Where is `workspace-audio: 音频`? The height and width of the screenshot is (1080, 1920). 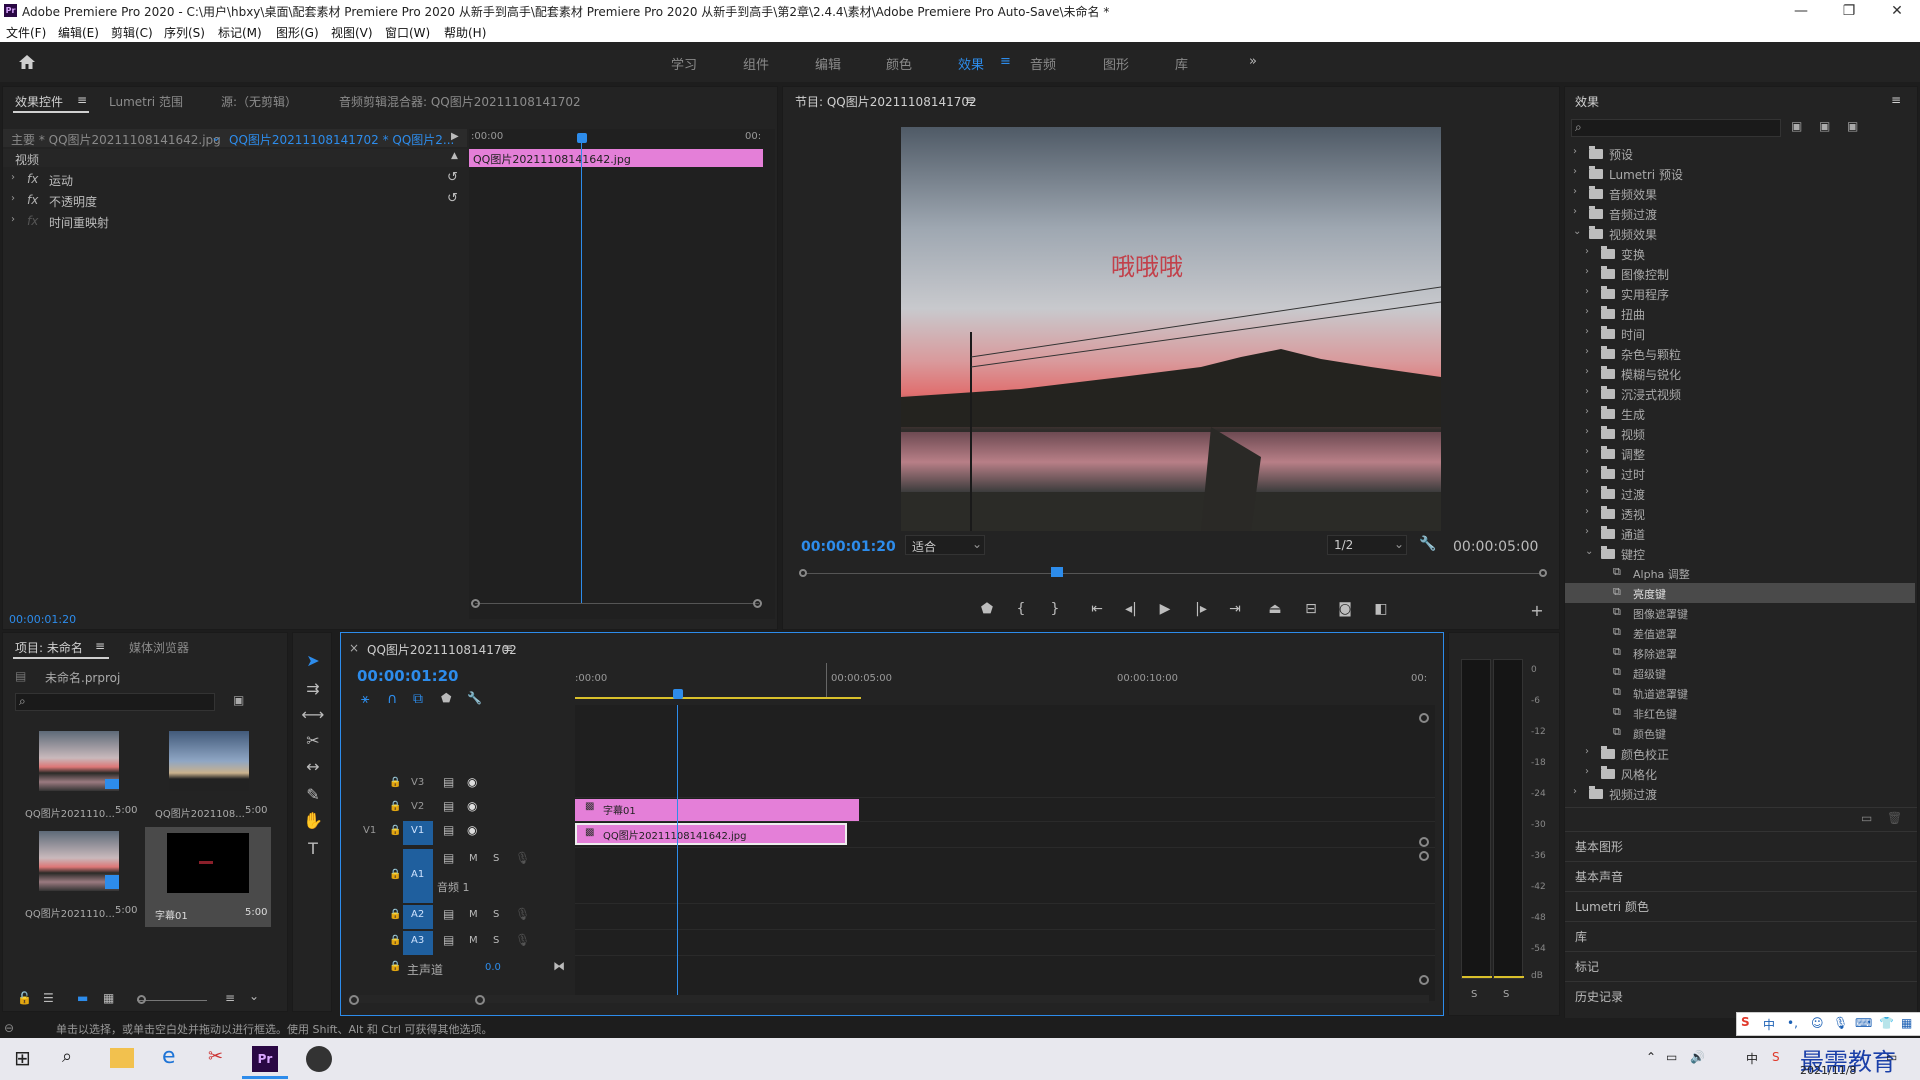
workspace-audio: 音频 is located at coordinates (1043, 63).